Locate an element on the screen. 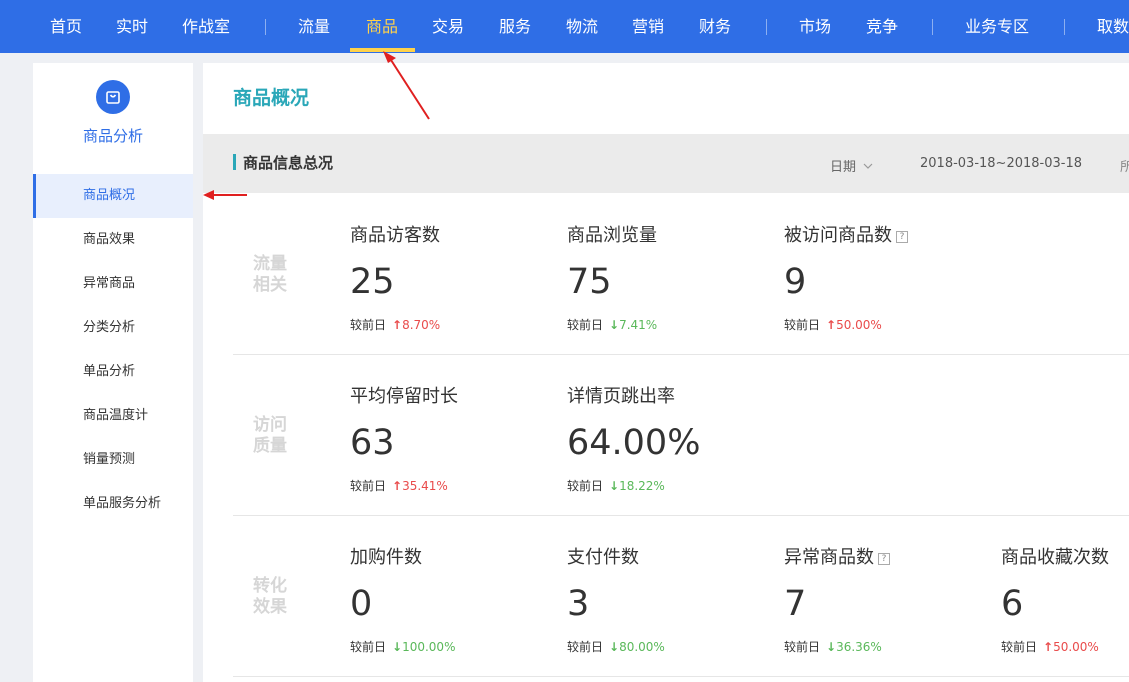 Image resolution: width=1129 pixels, height=682 pixels. metric-value: 25 is located at coordinates (372, 282).